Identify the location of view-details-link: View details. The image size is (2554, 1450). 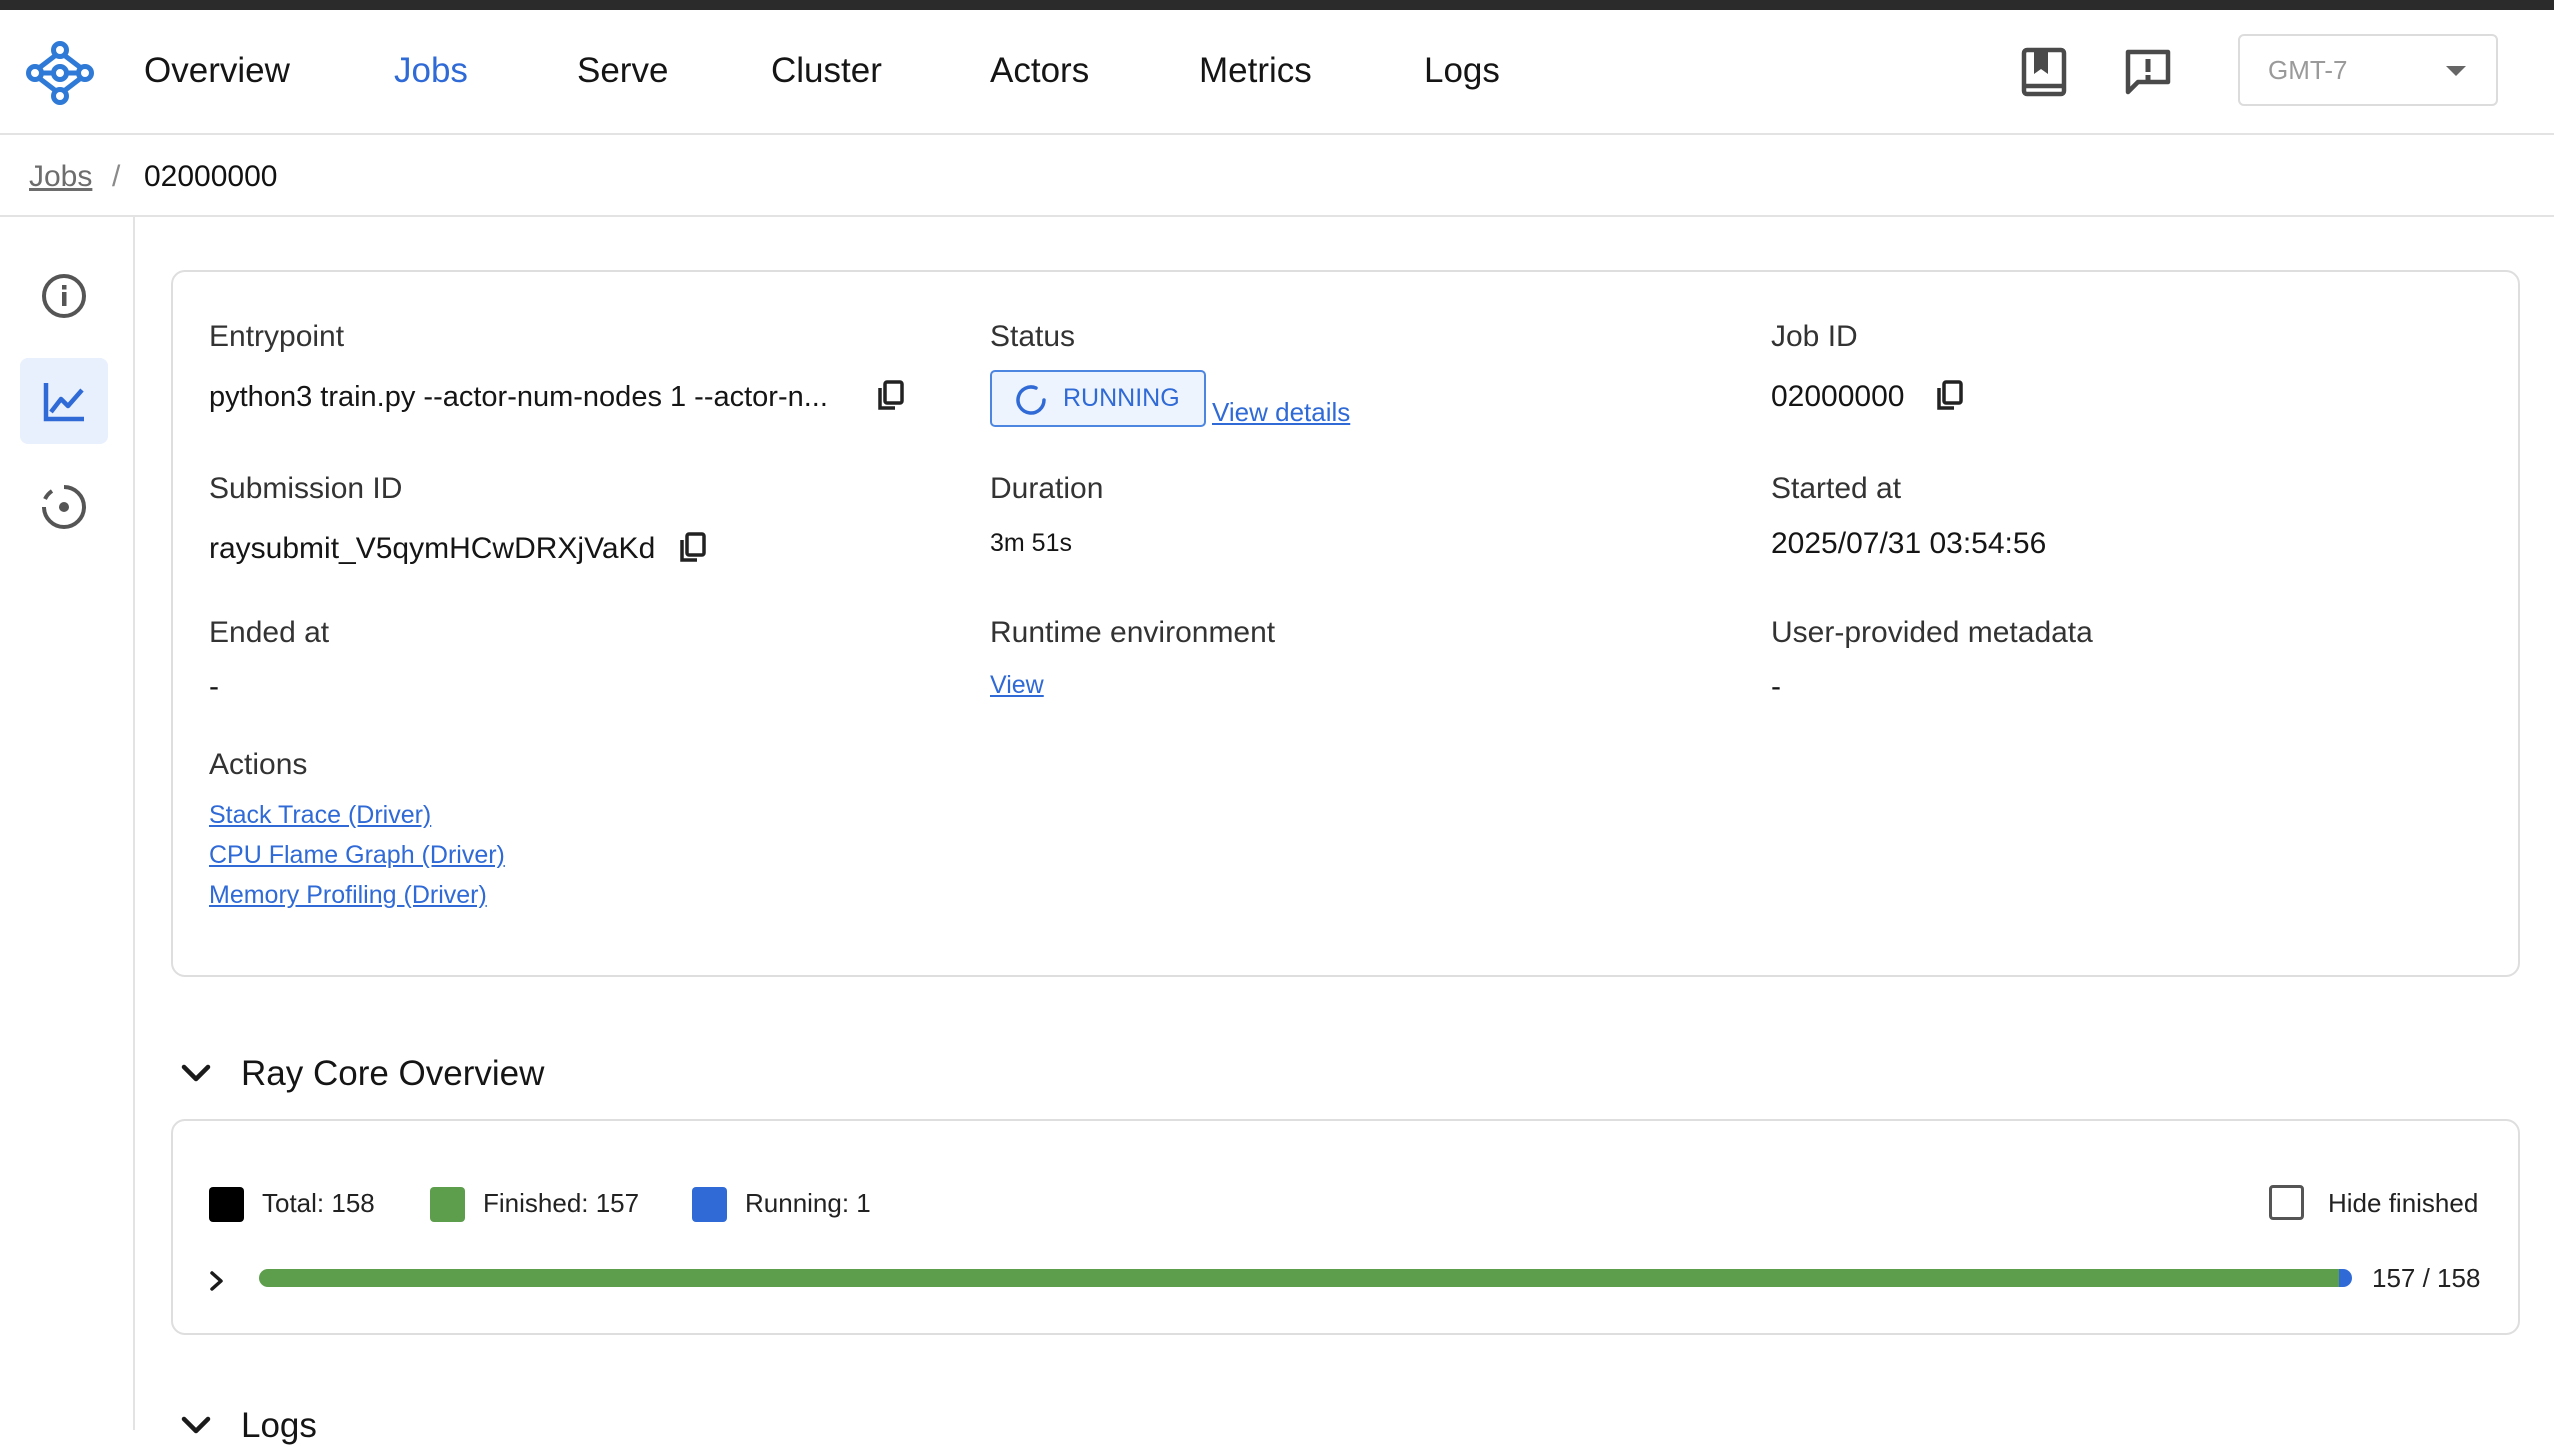
(1281, 412).